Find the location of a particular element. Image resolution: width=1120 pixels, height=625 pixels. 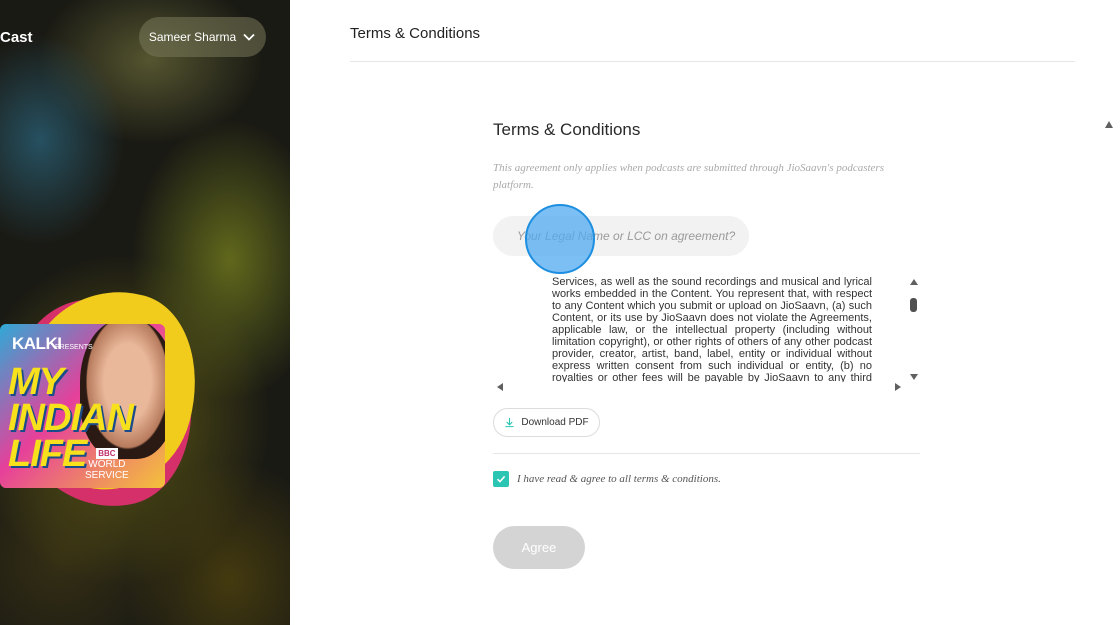

scrollbar-thumb is located at coordinates (913, 305).